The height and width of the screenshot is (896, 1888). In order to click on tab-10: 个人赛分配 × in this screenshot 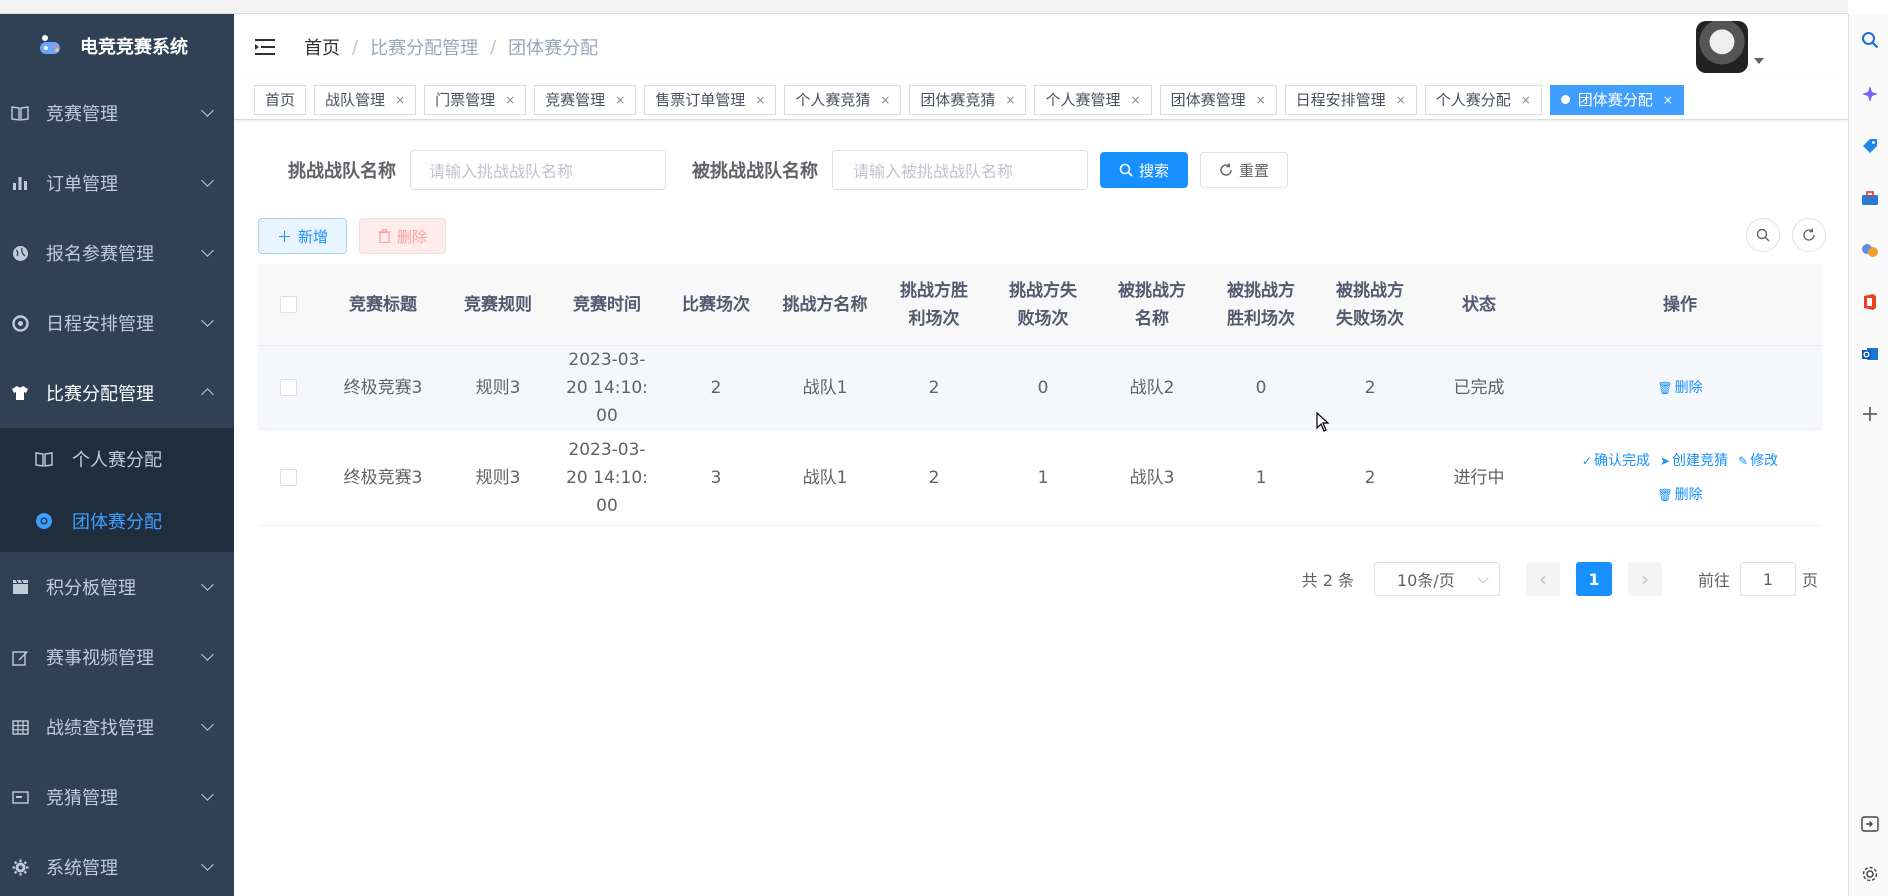, I will do `click(1483, 99)`.